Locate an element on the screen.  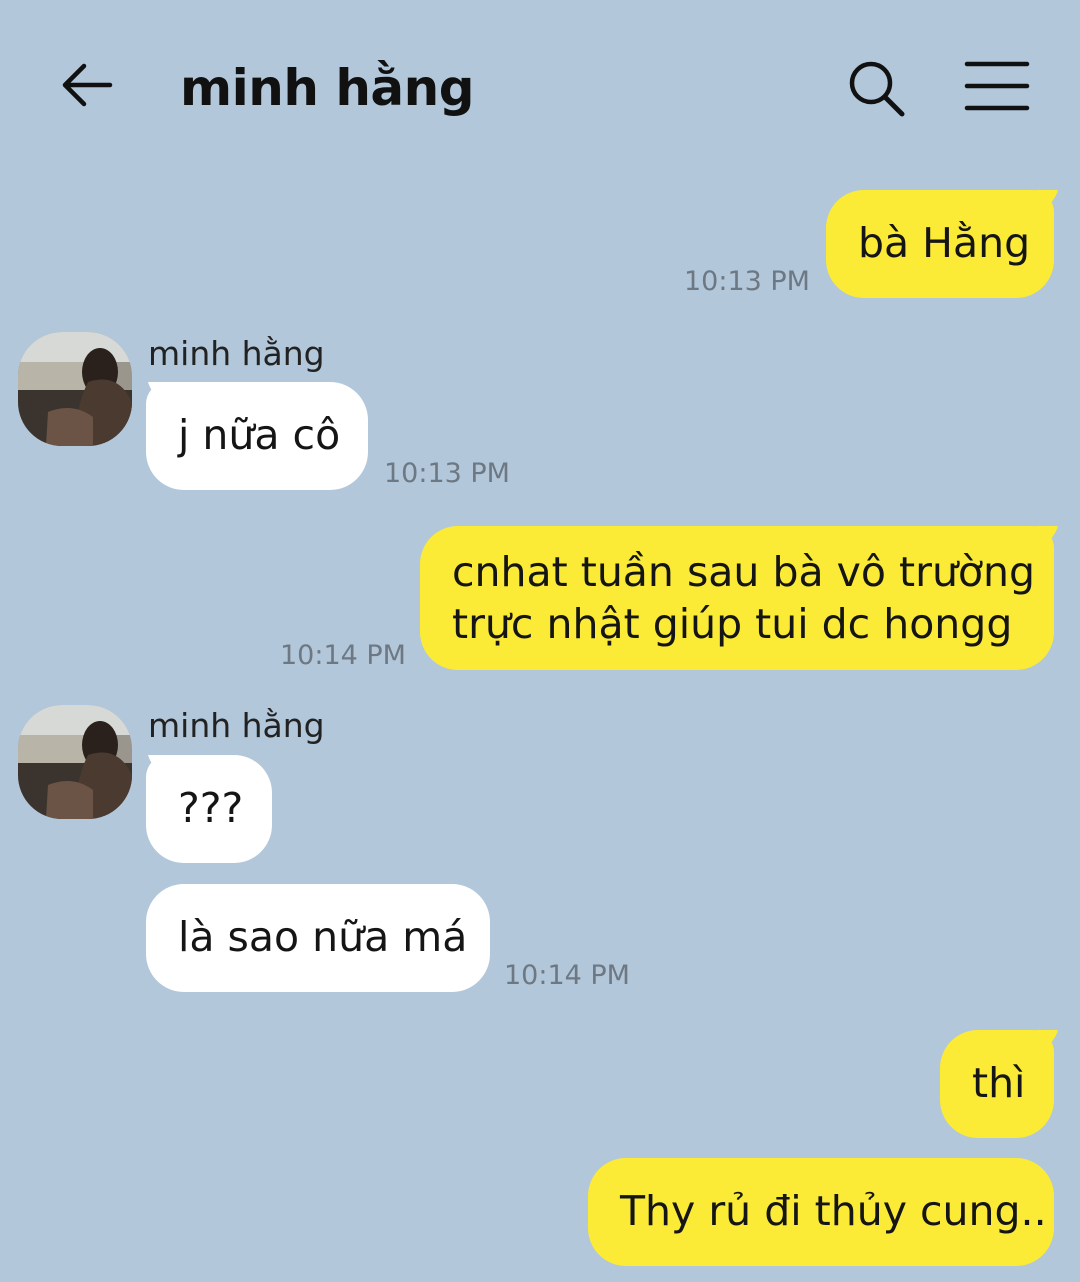
incoming-message-bubble: ??? is located at coordinates (209, 809).